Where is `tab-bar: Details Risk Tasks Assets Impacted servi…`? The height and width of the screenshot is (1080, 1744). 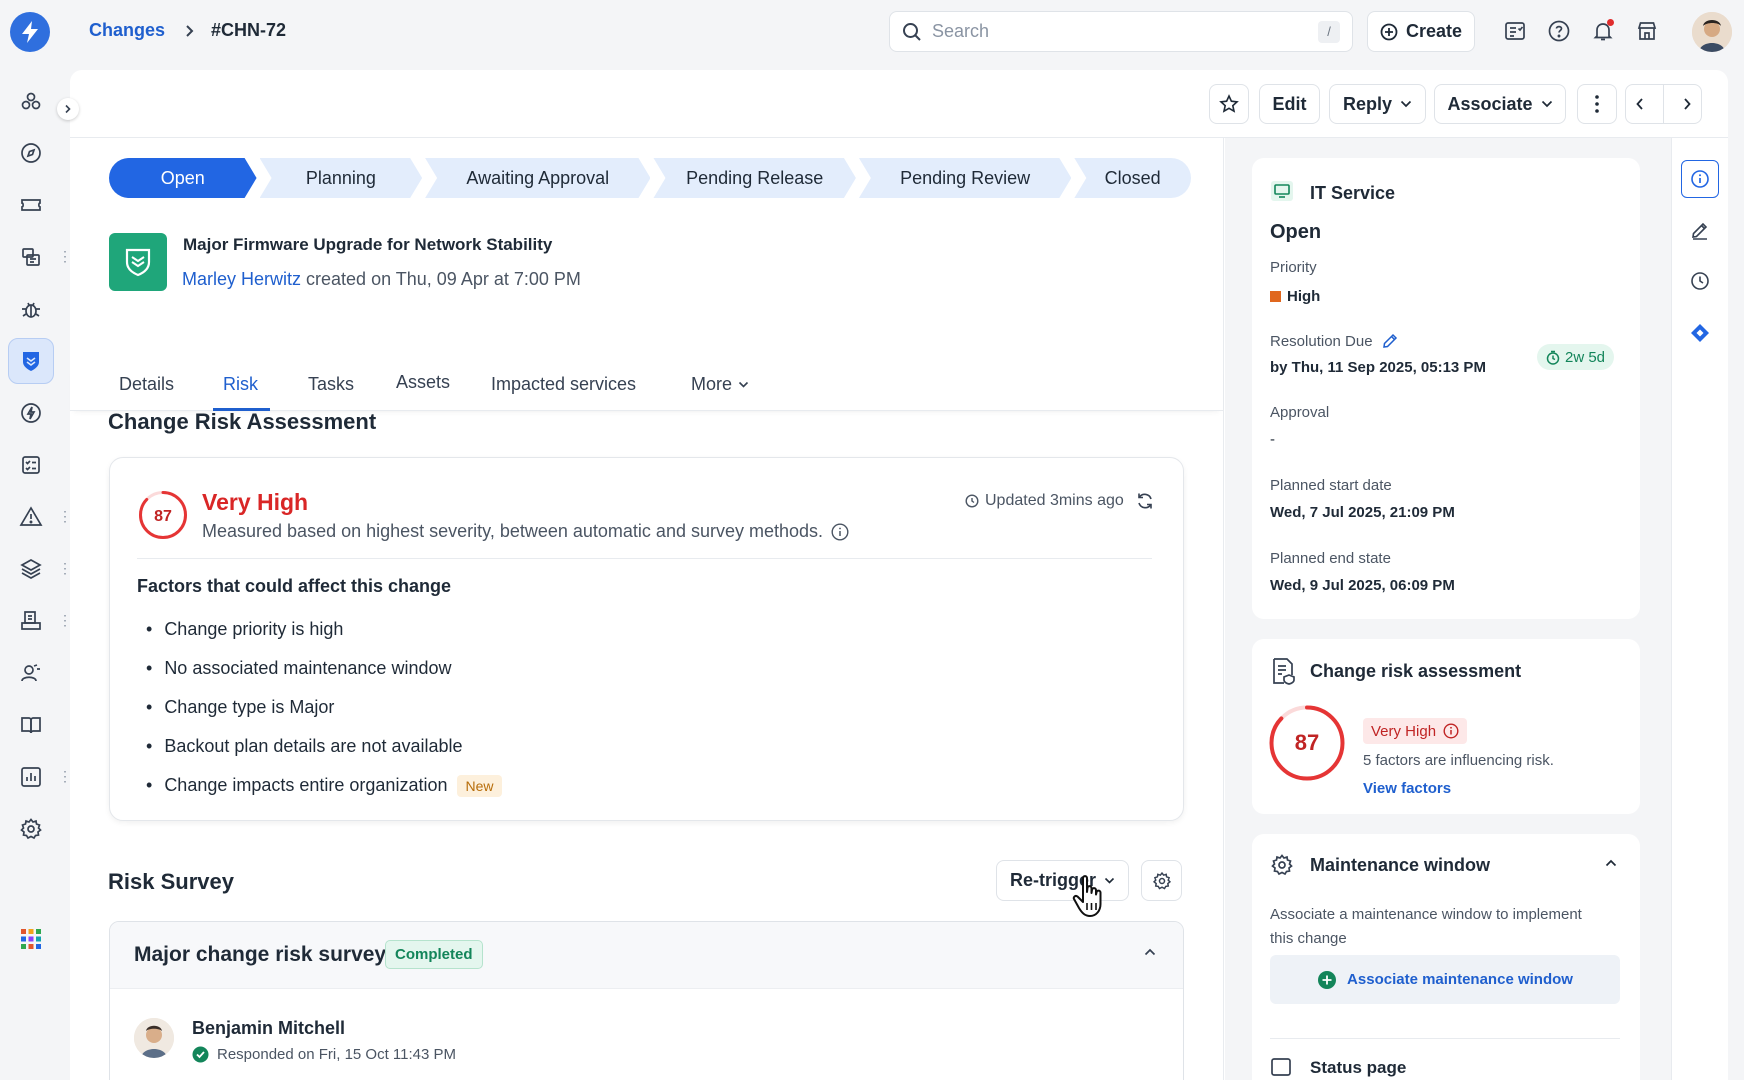
tab-bar: Details Risk Tasks Assets Impacted servi… is located at coordinates (646, 388).